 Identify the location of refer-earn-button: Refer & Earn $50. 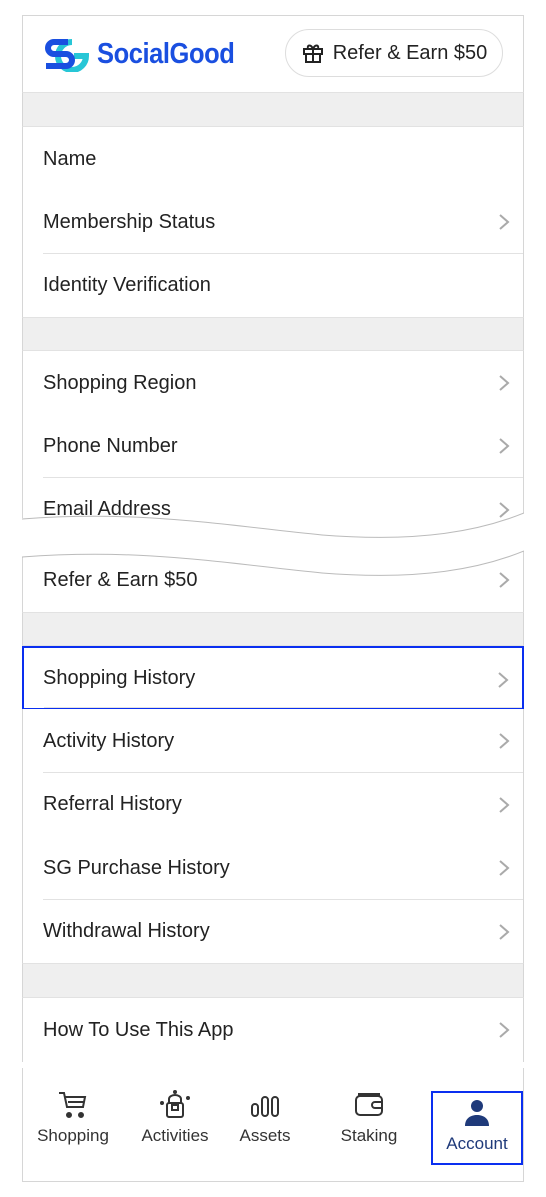
(394, 53).